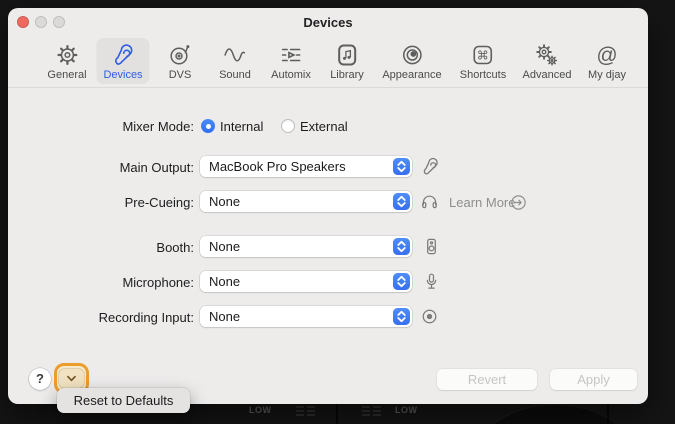  Describe the element at coordinates (235, 55) in the screenshot. I see `sine-wave-icon` at that location.